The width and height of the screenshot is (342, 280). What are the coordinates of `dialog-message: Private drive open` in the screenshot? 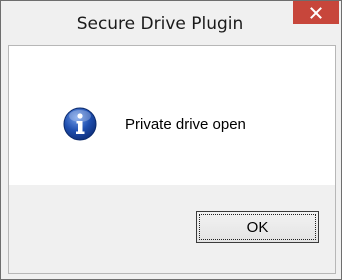 It's located at (185, 124).